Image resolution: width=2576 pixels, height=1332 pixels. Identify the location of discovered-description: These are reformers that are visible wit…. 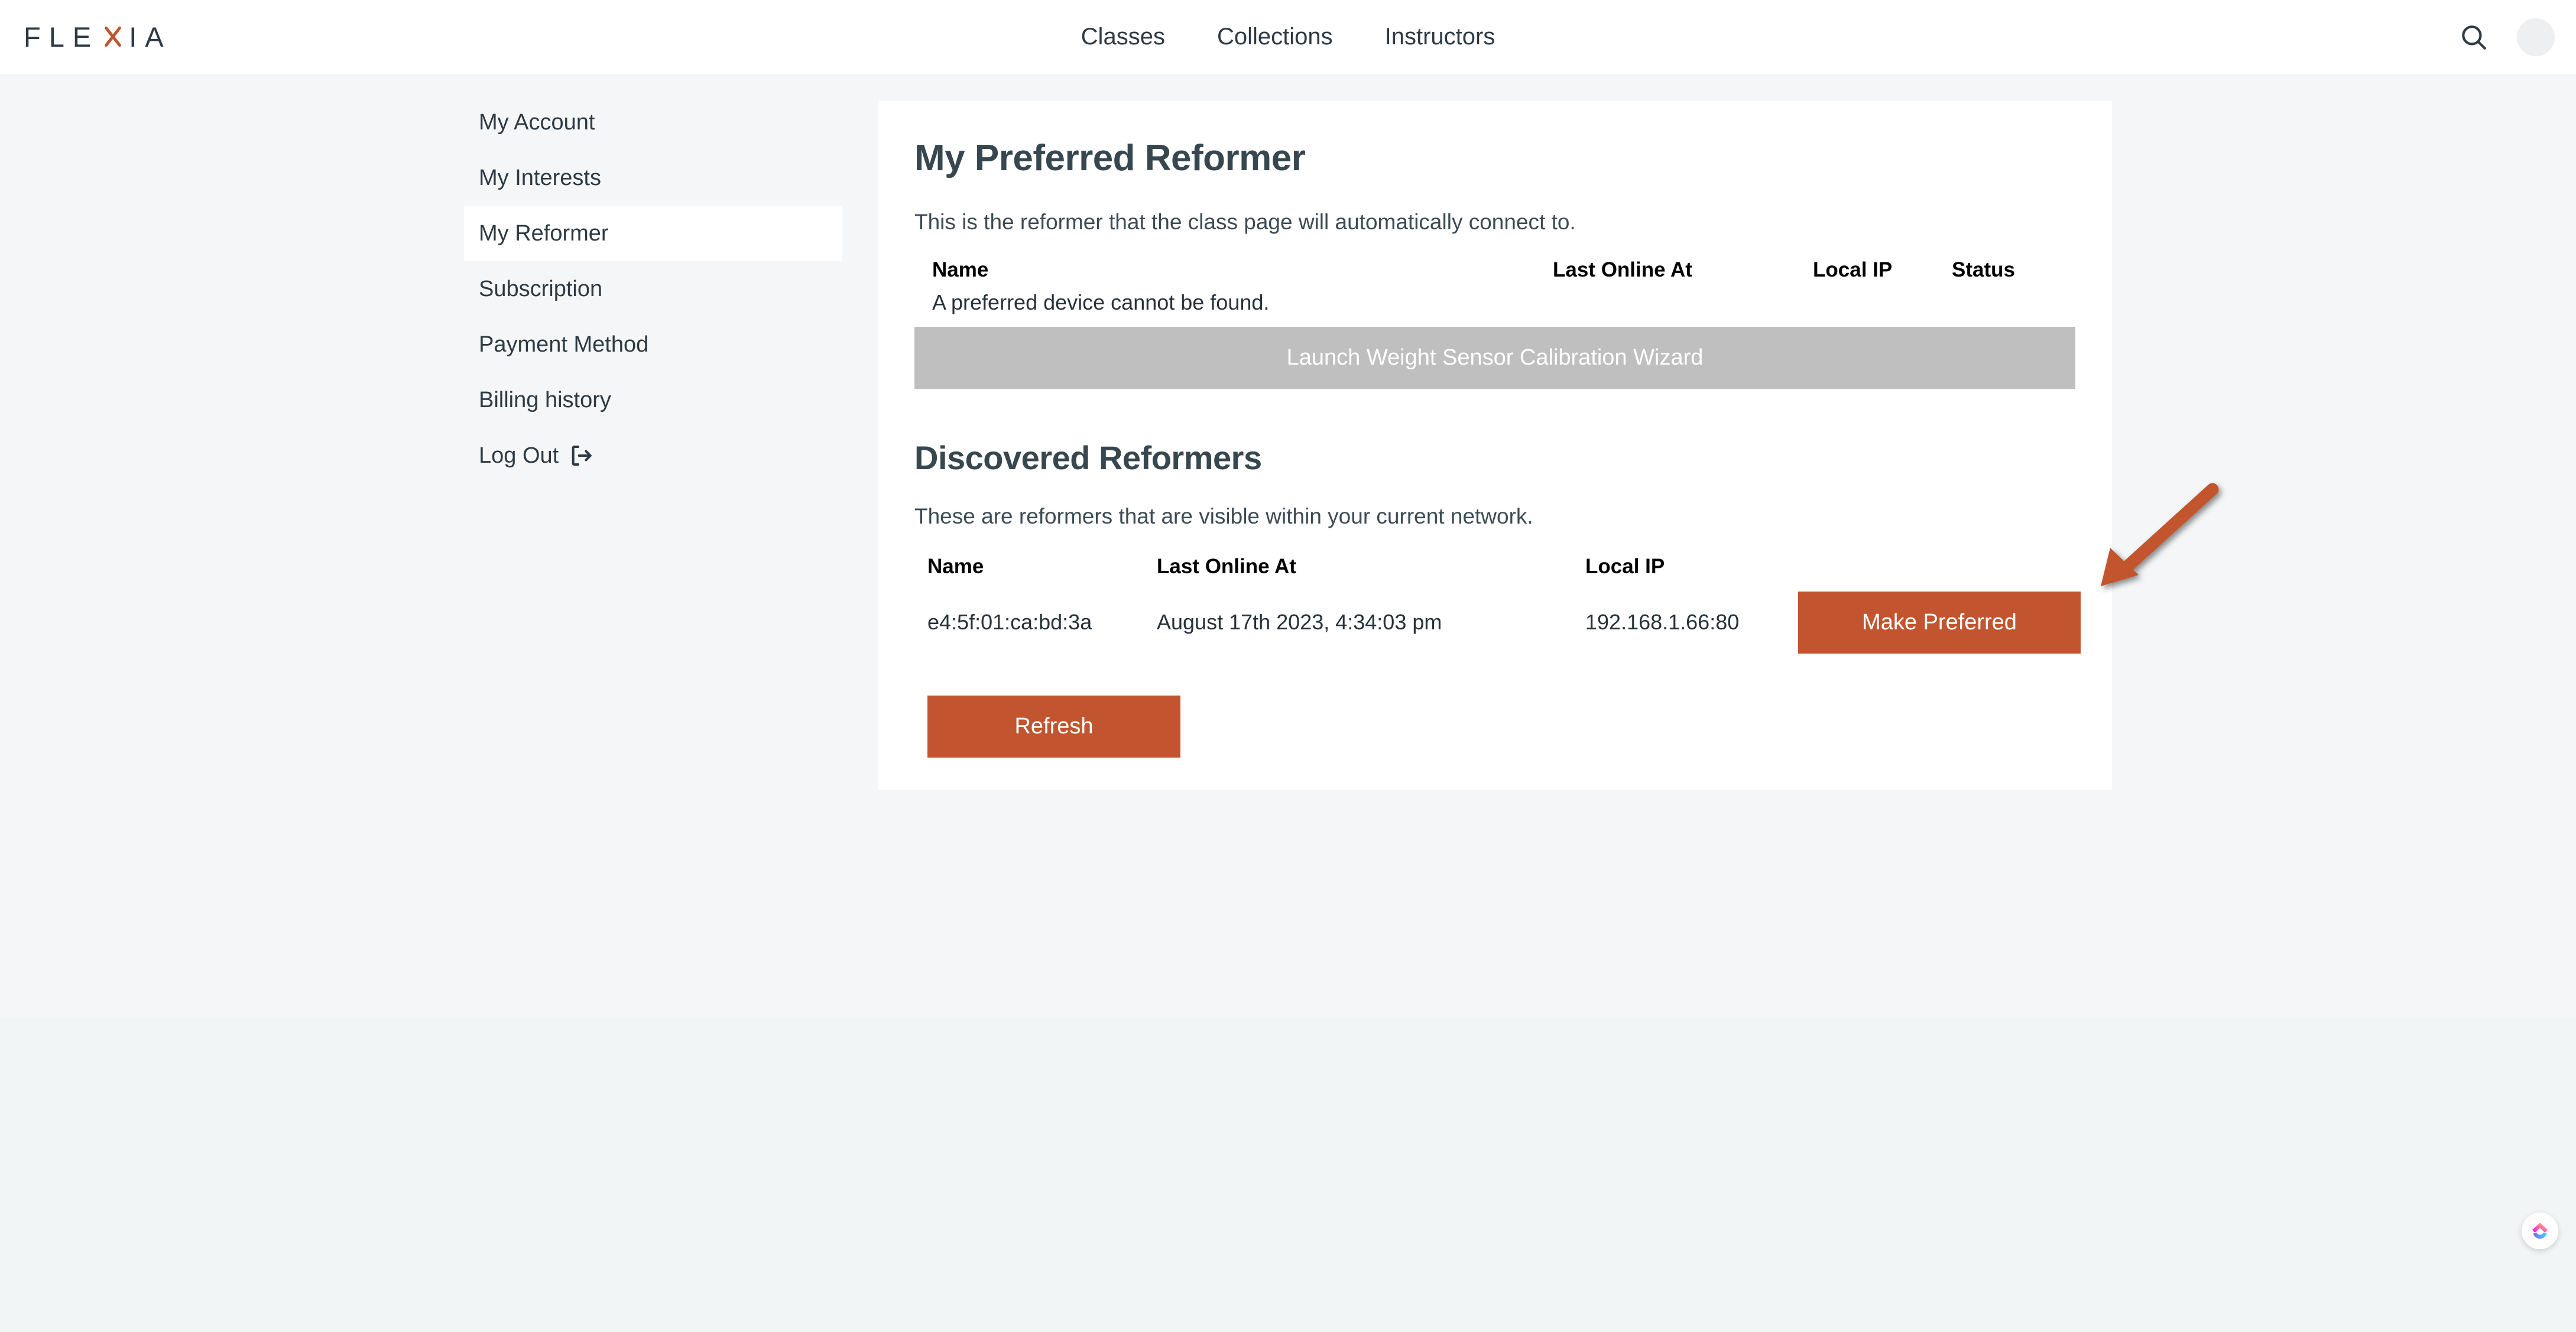
(1223, 516).